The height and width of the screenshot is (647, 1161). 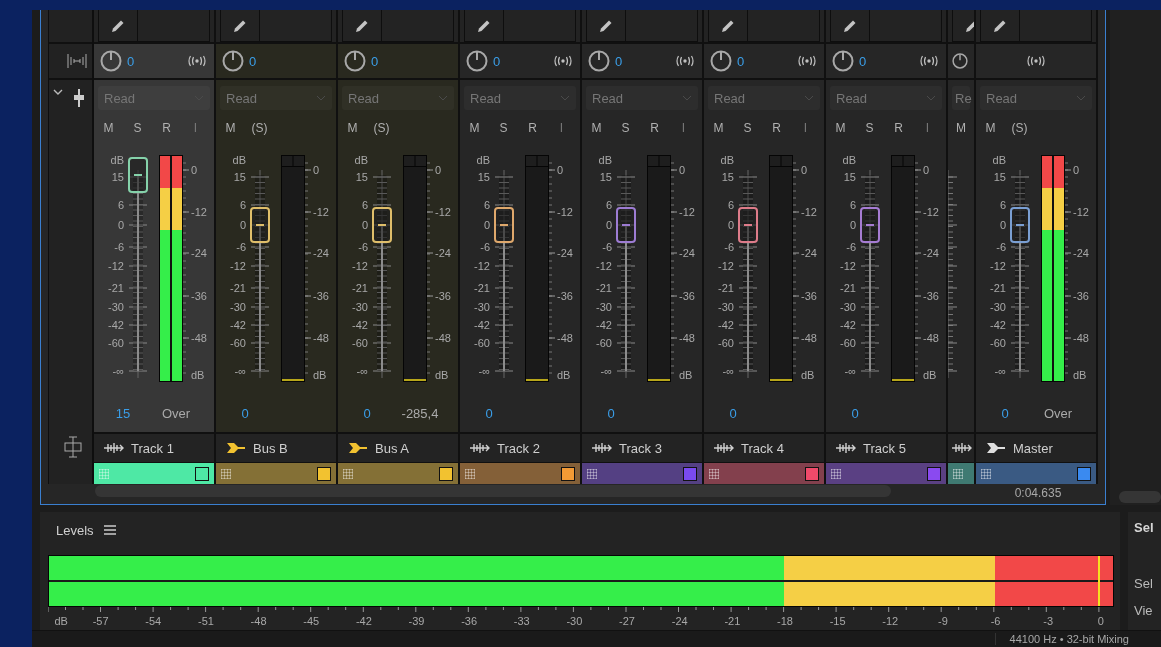 What do you see at coordinates (762, 448) in the screenshot?
I see `track-name: Track 4` at bounding box center [762, 448].